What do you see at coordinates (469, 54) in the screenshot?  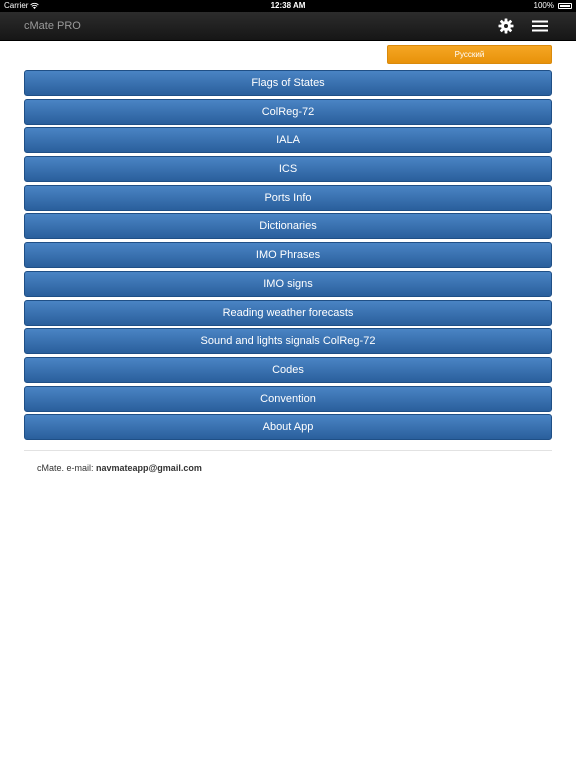 I see `language-button: Русский` at bounding box center [469, 54].